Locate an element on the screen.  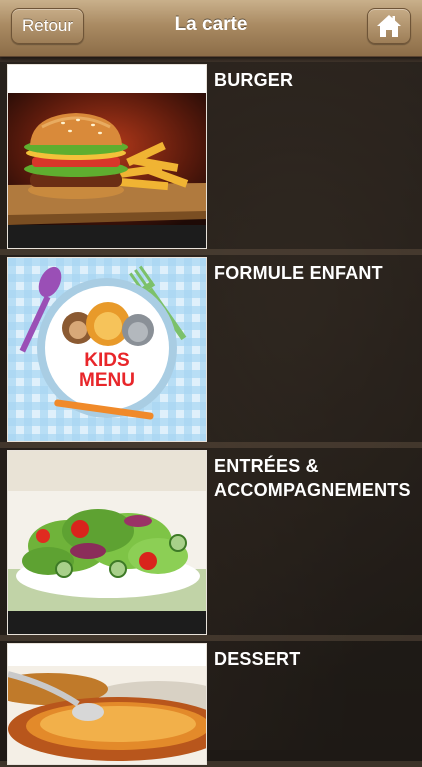
home-button is located at coordinates (389, 26).